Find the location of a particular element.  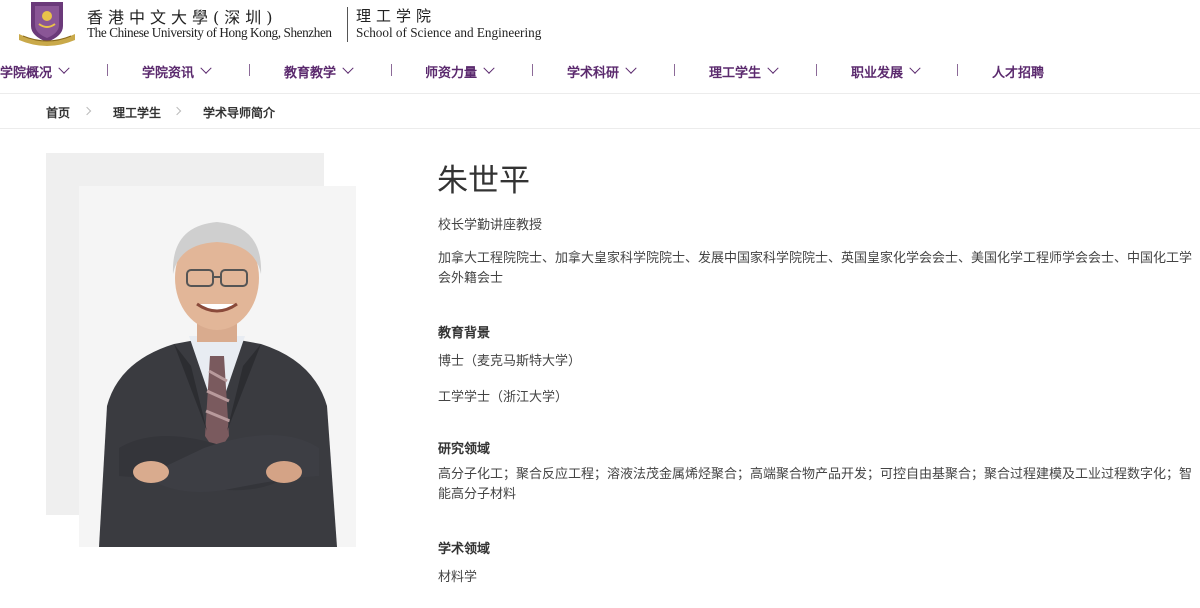

academic-field: 材料学 is located at coordinates (458, 577).